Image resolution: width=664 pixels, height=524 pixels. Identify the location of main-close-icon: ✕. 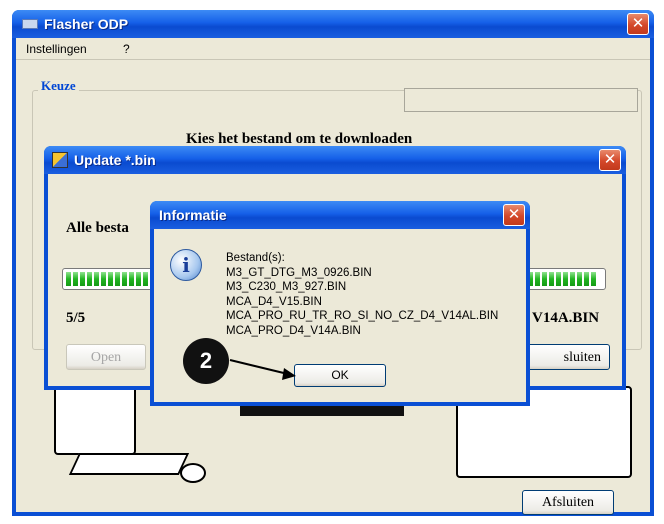
(638, 24).